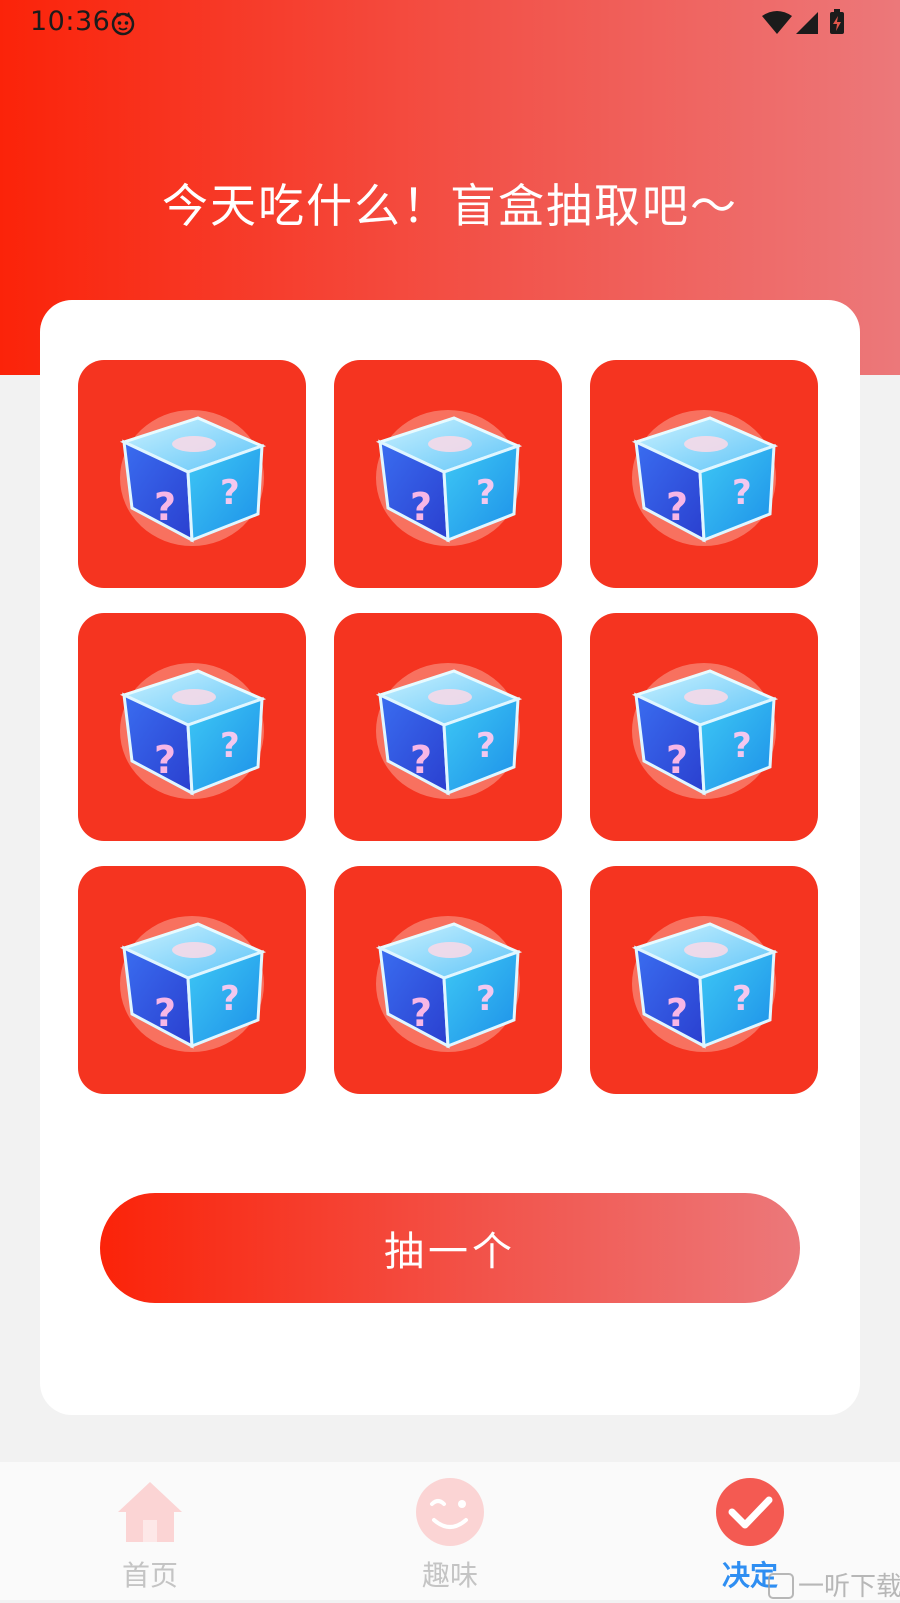 The image size is (900, 1603). What do you see at coordinates (781, 1586) in the screenshot?
I see `watermark-logo-icon` at bounding box center [781, 1586].